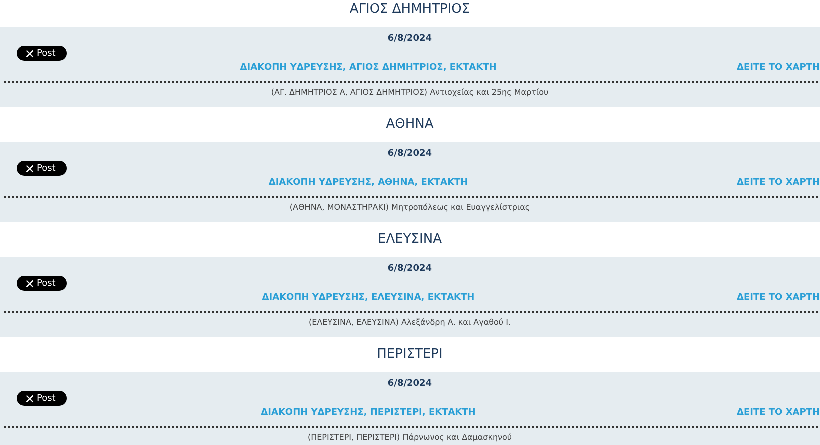 This screenshot has height=445, width=820. I want to click on outage-address: (ΕΛΕΥΣΙΝΑ, ΕΛΕΥΣΙΝΑ) Αλεξάνδρη Α. και Αγαθού Ι., so click(409, 322).